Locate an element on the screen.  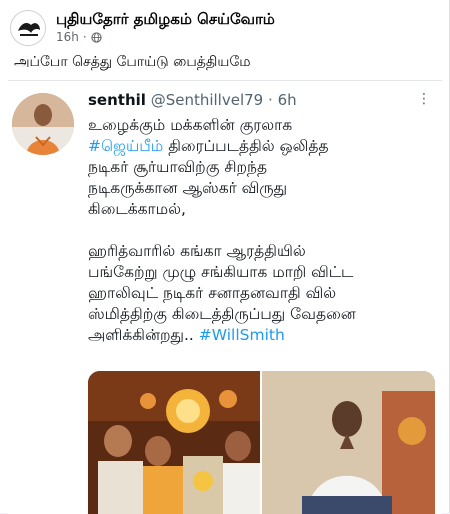
ganga-aarti-photo-icon is located at coordinates (174, 442).